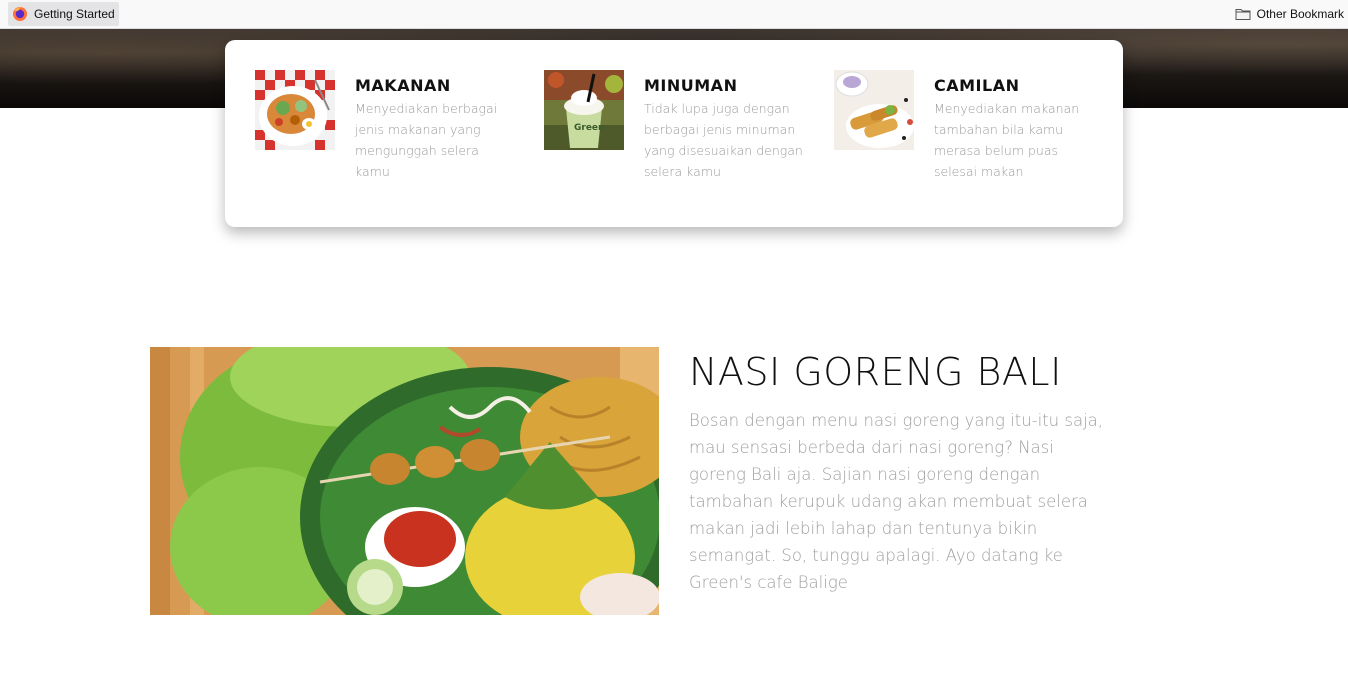 Image resolution: width=1348 pixels, height=695 pixels. What do you see at coordinates (295, 110) in the screenshot?
I see `food-plate-photo` at bounding box center [295, 110].